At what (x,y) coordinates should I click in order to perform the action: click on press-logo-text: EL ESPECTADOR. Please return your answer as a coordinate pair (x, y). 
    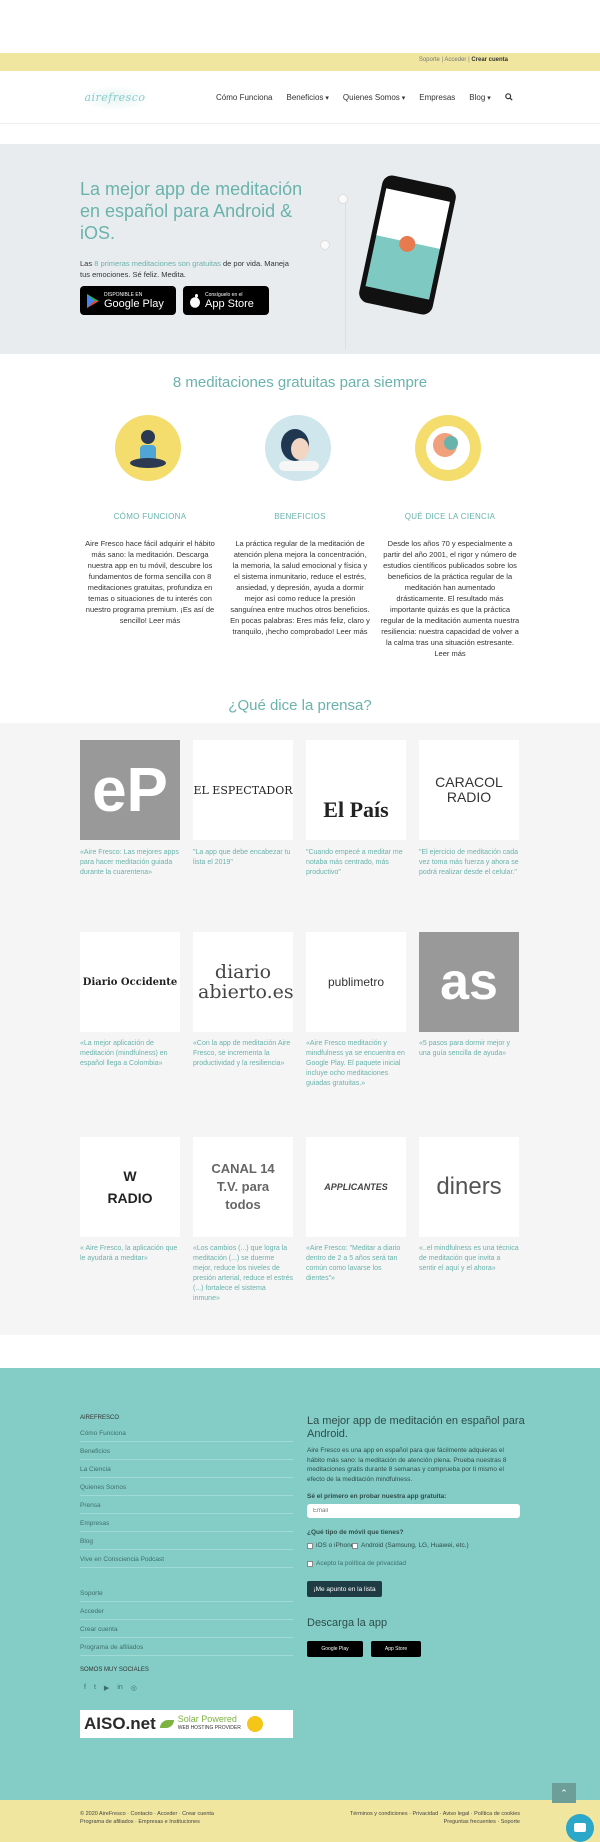
    Looking at the image, I should click on (243, 790).